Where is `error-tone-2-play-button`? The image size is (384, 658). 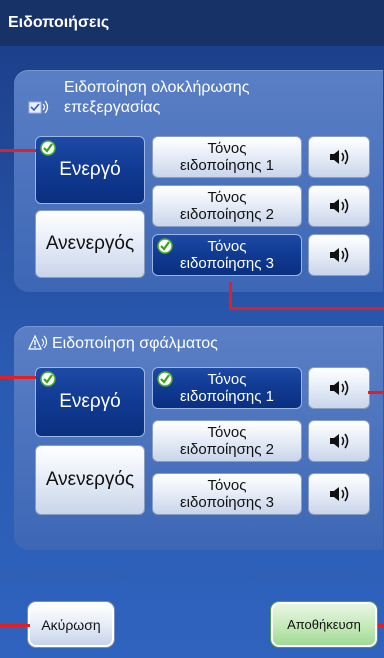 error-tone-2-play-button is located at coordinates (339, 441).